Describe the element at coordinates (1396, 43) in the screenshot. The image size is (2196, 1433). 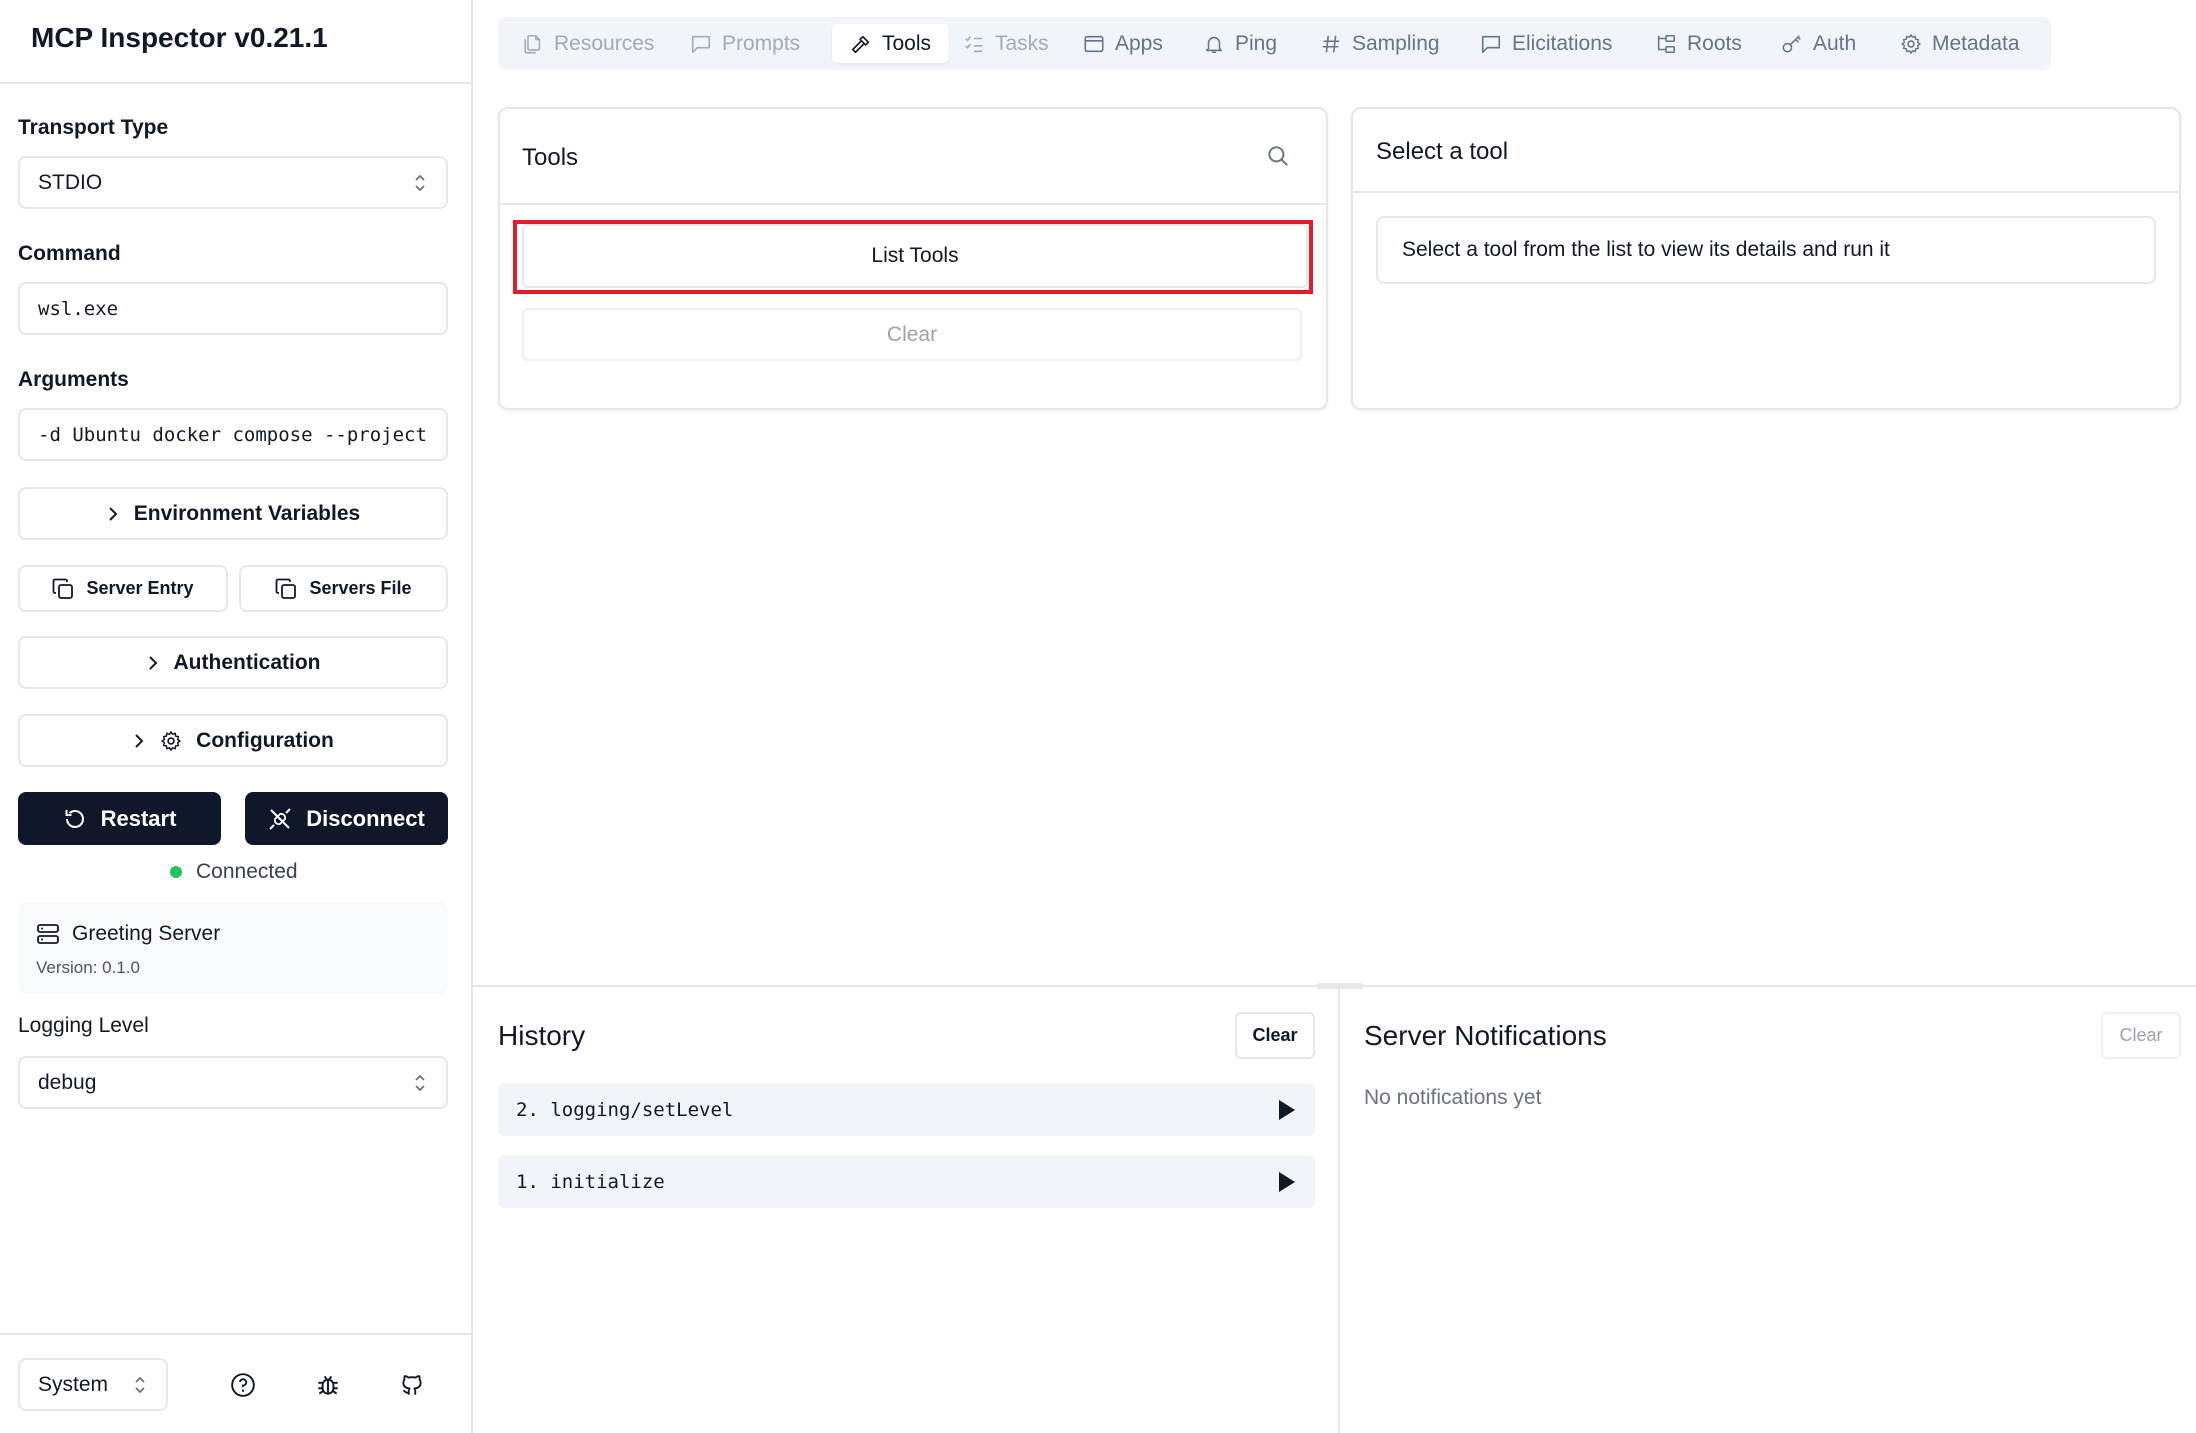
I see `tab-sampling-label: Sampling` at that location.